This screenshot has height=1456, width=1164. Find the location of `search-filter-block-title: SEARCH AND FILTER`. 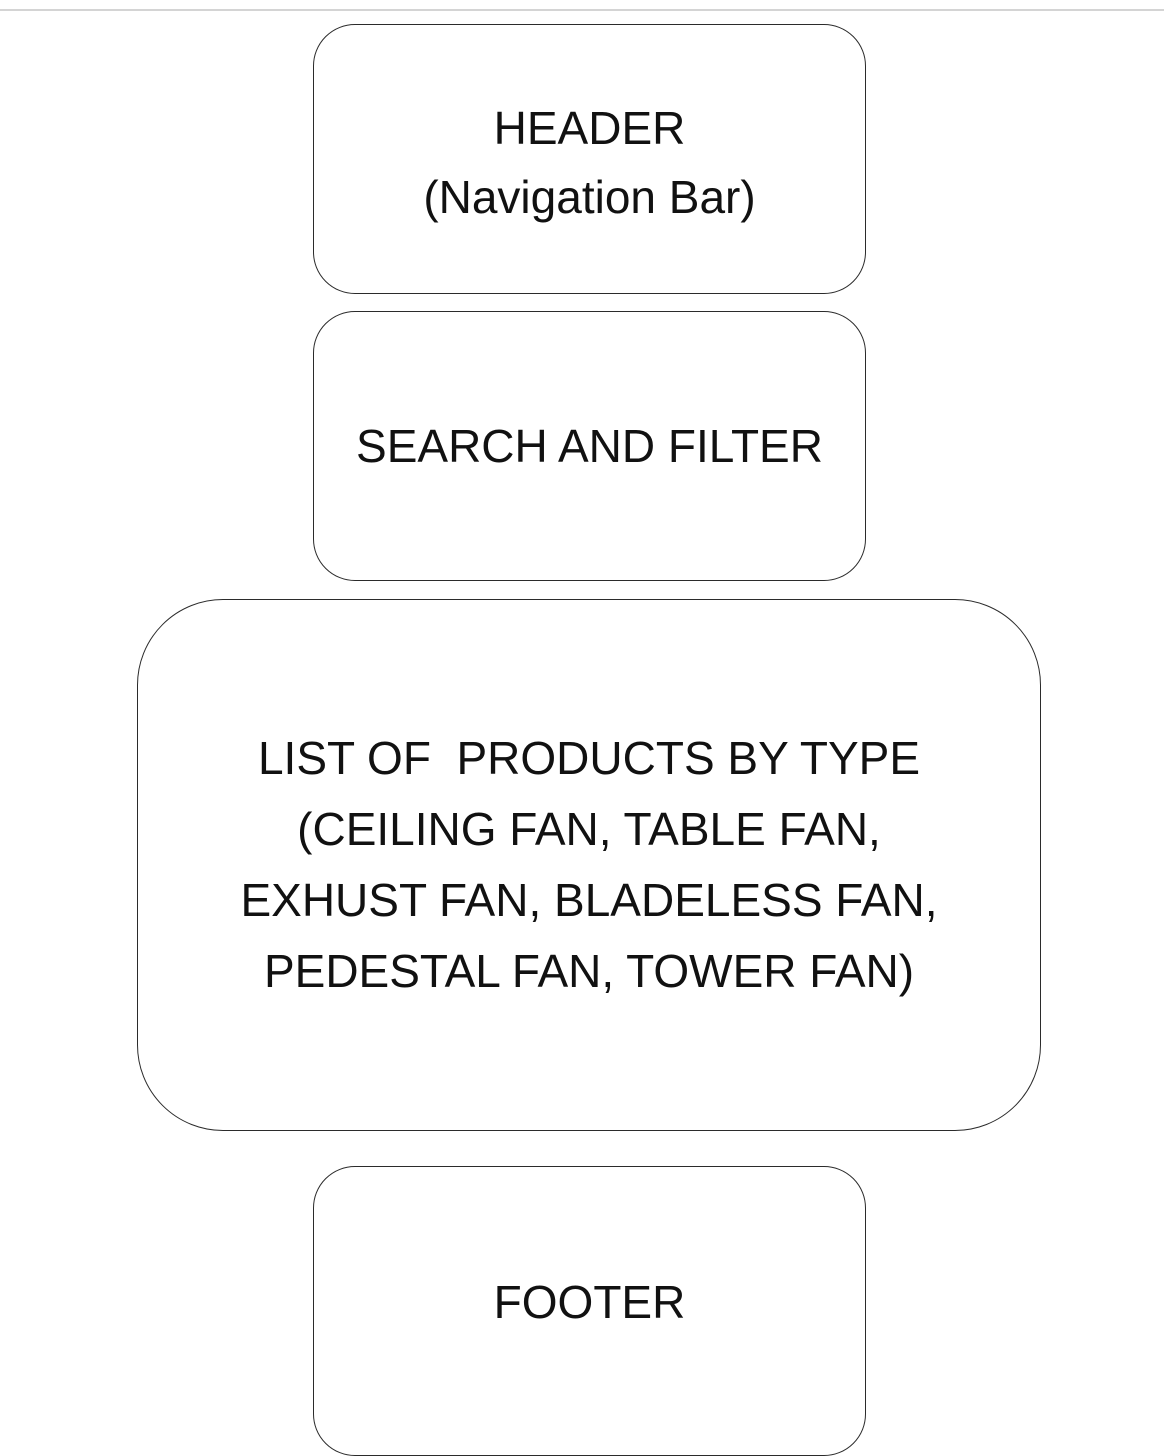

search-filter-block-title: SEARCH AND FILTER is located at coordinates (589, 445).